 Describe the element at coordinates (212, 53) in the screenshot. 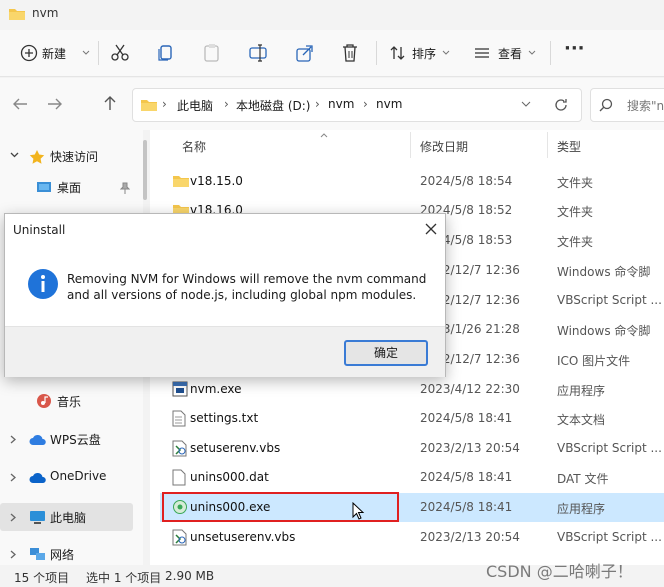

I see `paste-icon` at that location.